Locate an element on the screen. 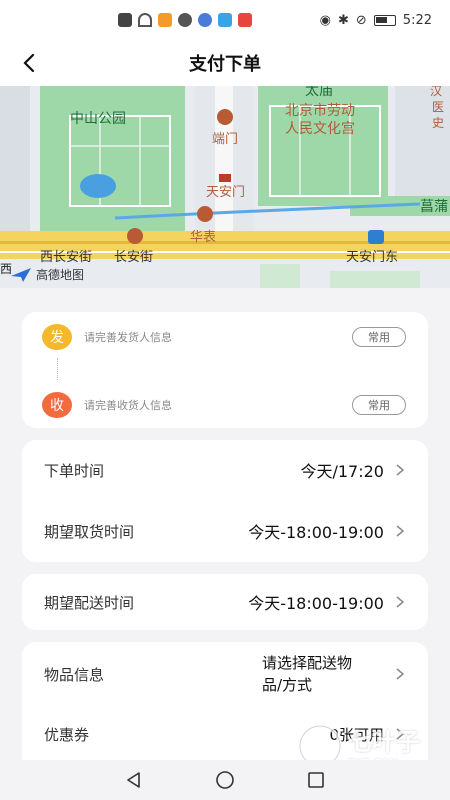 Image resolution: width=450 pixels, height=800 pixels. mute-icon: ⊘ is located at coordinates (361, 20).